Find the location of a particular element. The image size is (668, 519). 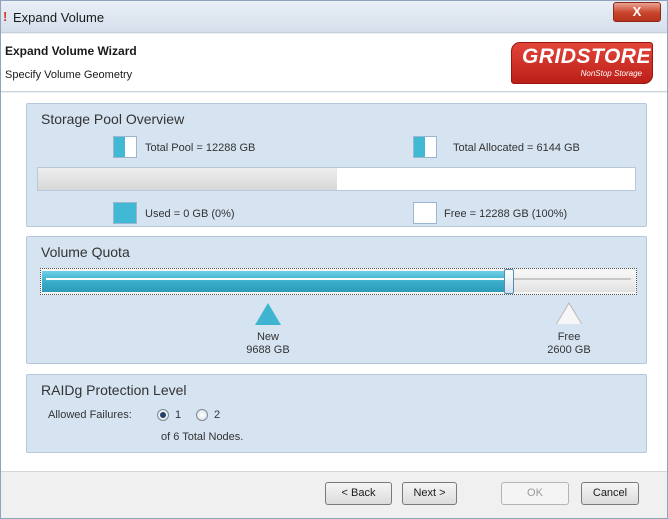

used-label: Used = 0 GB (0%) is located at coordinates (190, 214).